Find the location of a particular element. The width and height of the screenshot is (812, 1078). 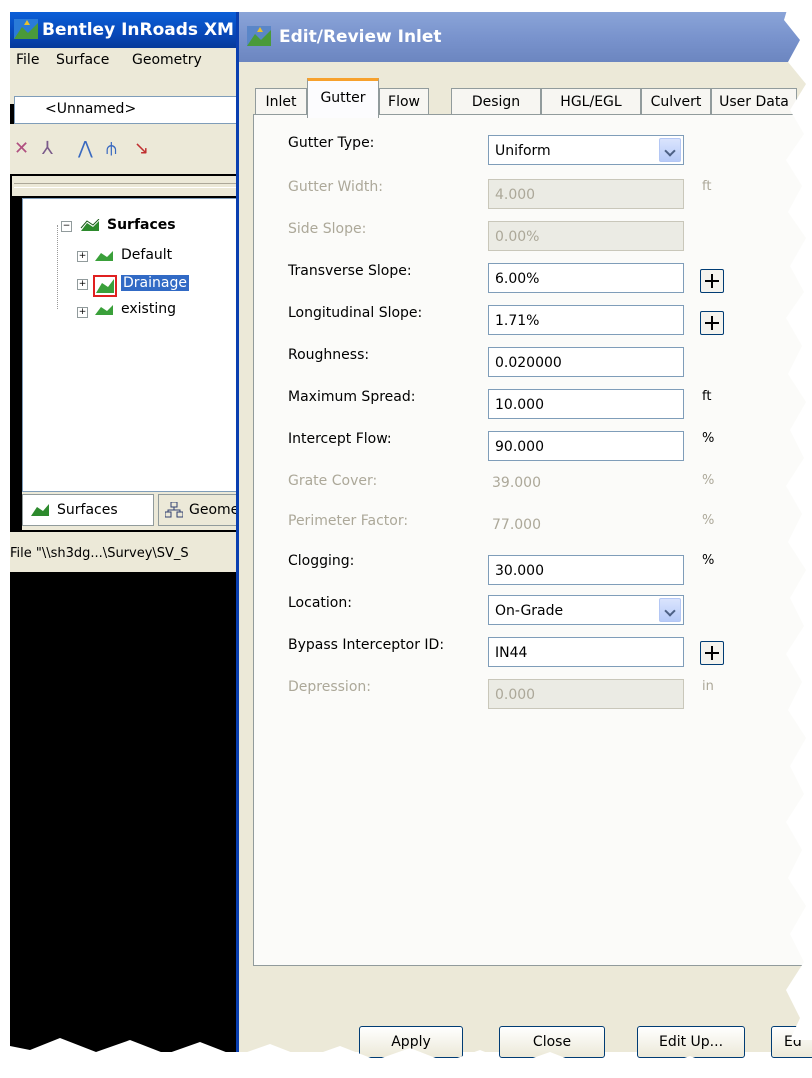

bypass-interceptor-id-field: IN44 is located at coordinates (586, 652).